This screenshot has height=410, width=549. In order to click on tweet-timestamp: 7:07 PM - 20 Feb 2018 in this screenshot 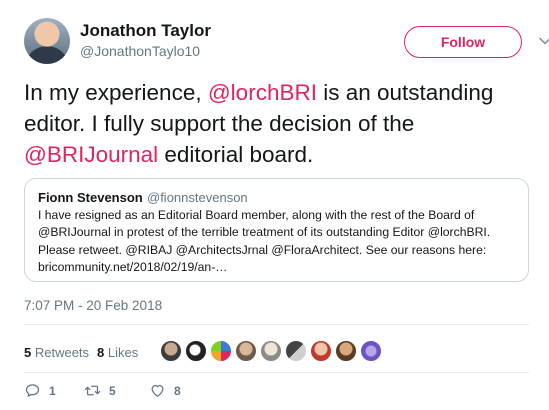, I will do `click(93, 305)`.